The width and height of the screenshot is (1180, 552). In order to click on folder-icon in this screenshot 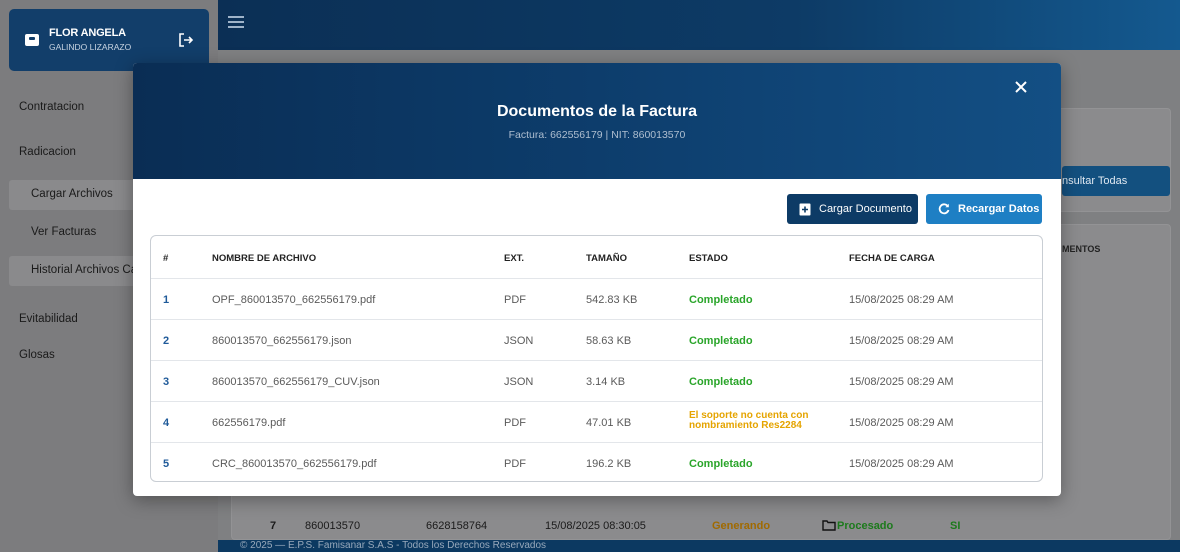, I will do `click(829, 525)`.